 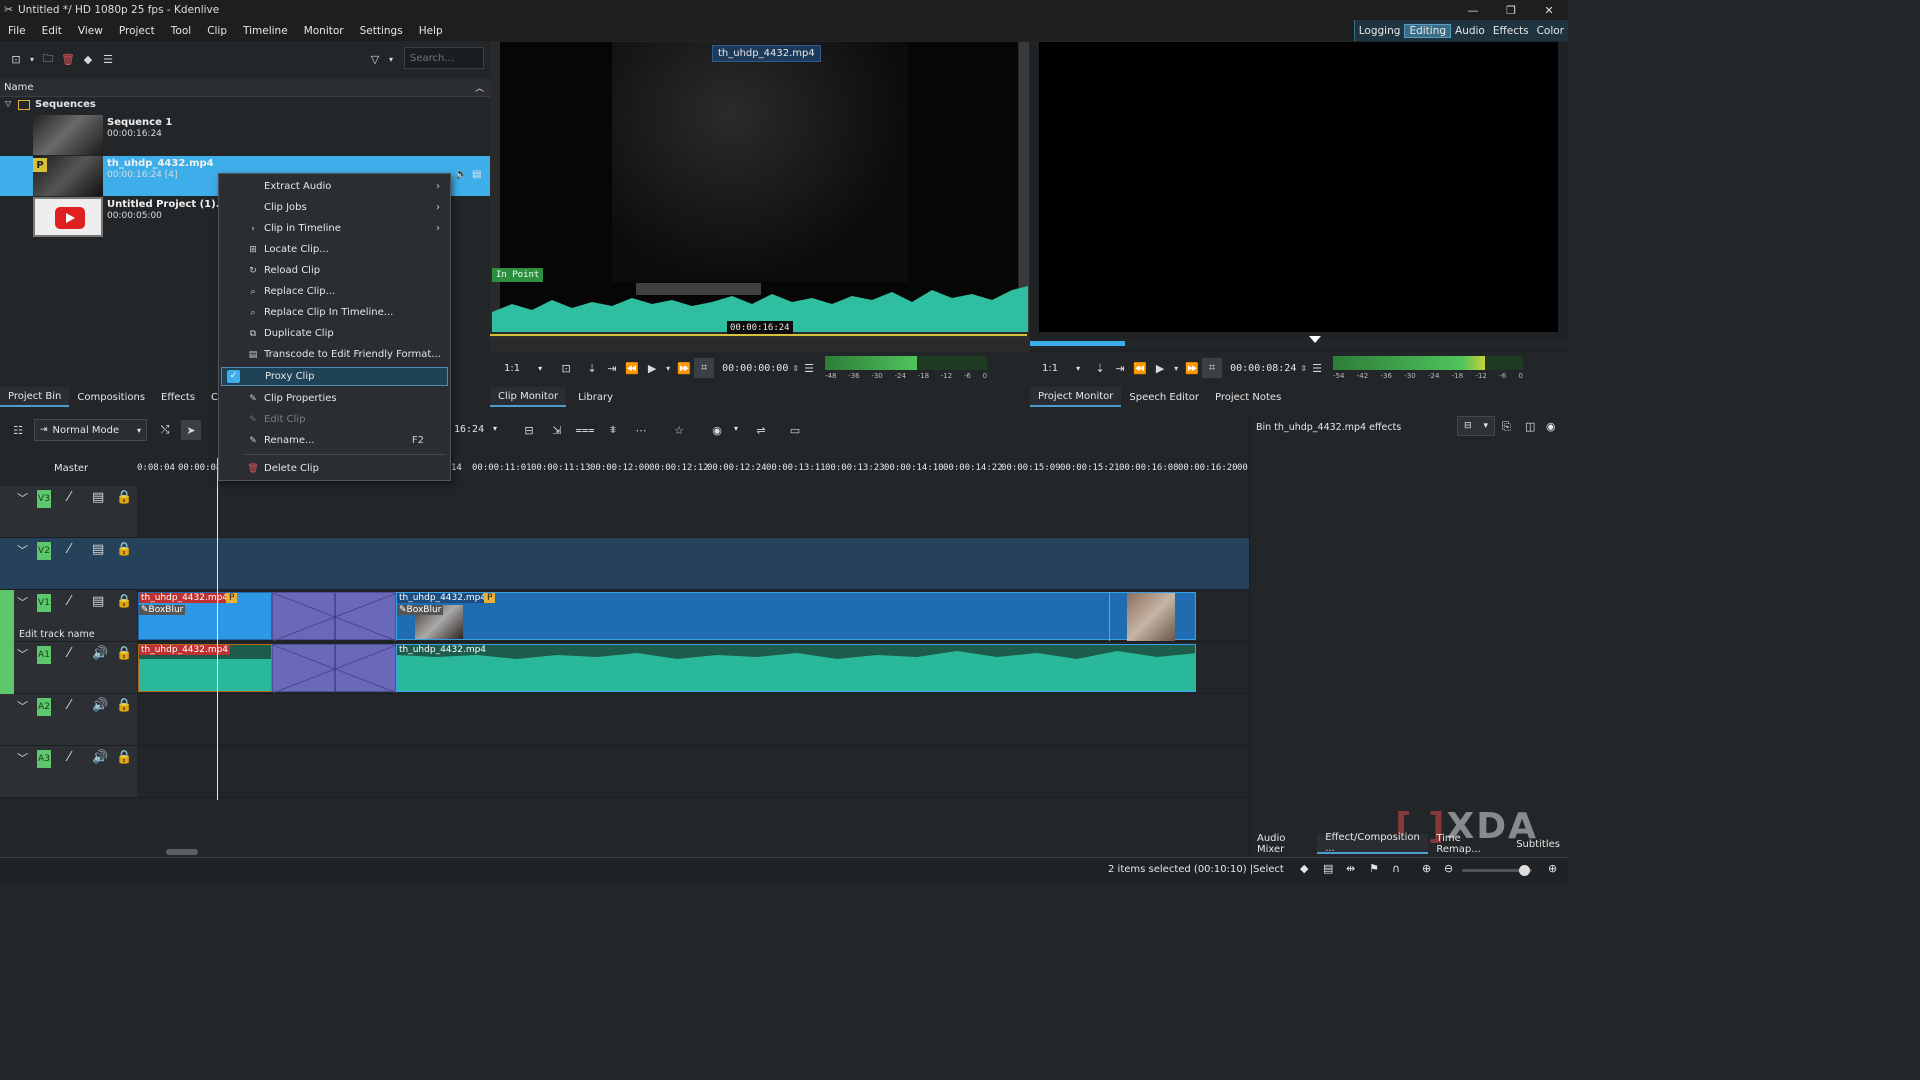 What do you see at coordinates (759, 197) in the screenshot?
I see `clip-monitor: th_uhdp_4432.mp4 In Point 00:00:16:24` at bounding box center [759, 197].